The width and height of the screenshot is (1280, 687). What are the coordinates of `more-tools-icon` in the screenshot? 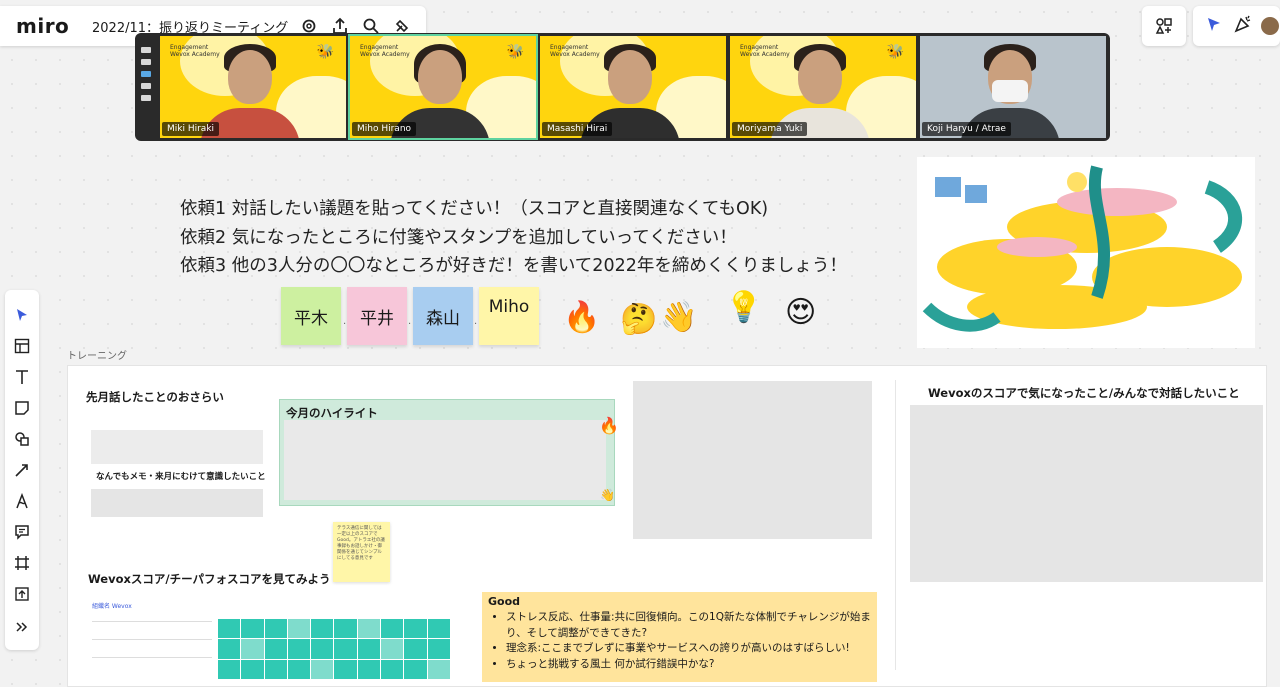 It's located at (22, 627).